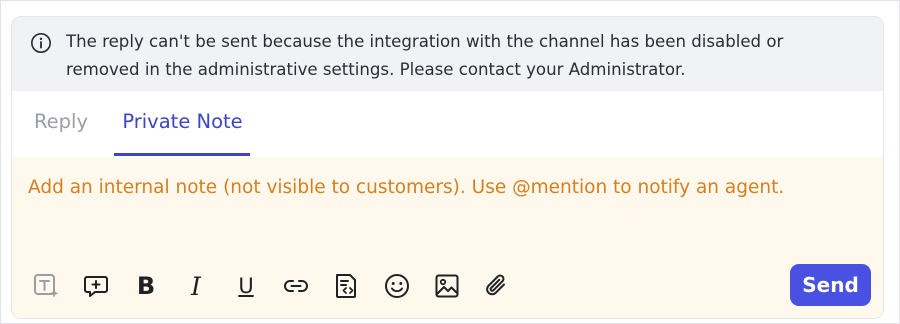  I want to click on tab-private-note: Private Note, so click(182, 123).